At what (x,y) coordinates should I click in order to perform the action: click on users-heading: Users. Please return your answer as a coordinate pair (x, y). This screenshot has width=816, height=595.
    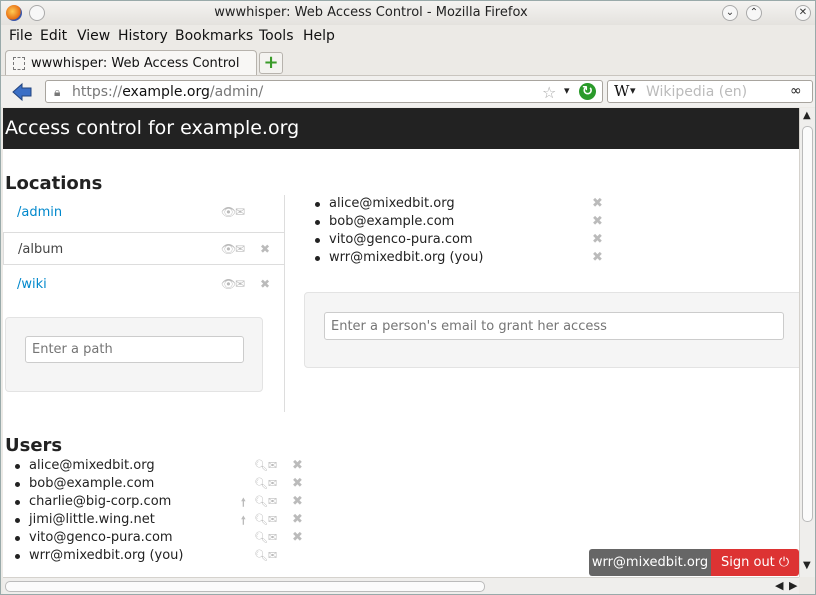
    Looking at the image, I should click on (34, 445).